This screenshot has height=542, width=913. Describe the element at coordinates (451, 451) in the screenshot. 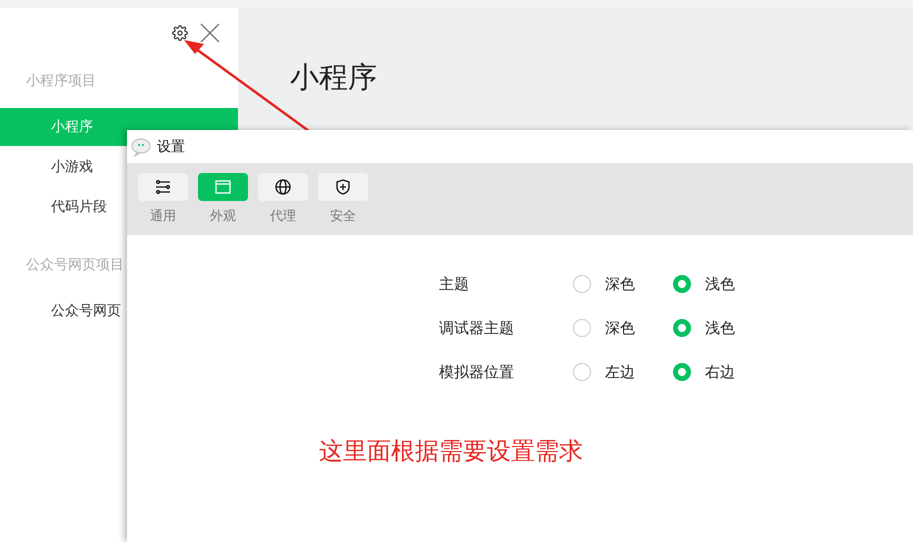

I see `annotation-text: 这里面根据需要设置需求` at that location.